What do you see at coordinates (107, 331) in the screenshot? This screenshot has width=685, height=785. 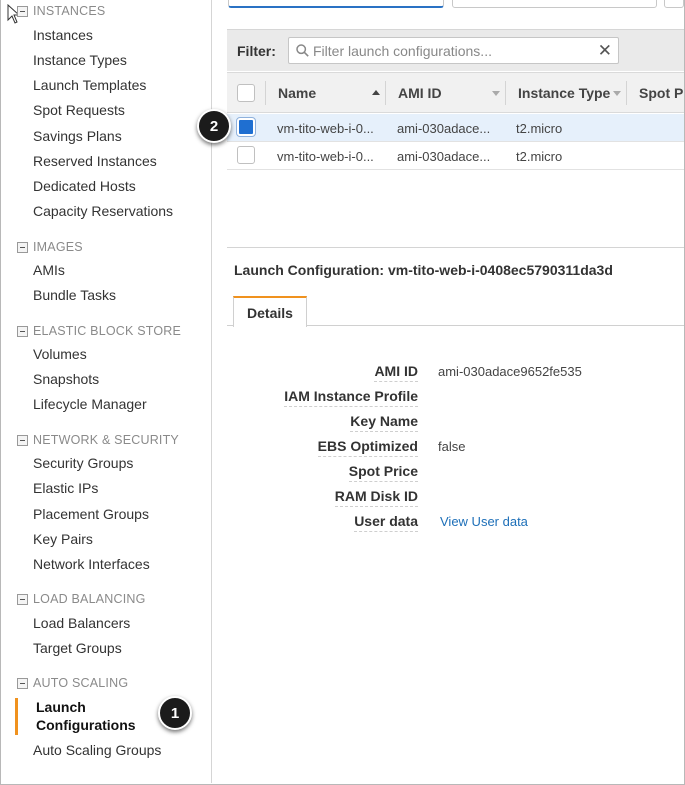 I see `group-title: ELASTIC BLOCK STORE` at bounding box center [107, 331].